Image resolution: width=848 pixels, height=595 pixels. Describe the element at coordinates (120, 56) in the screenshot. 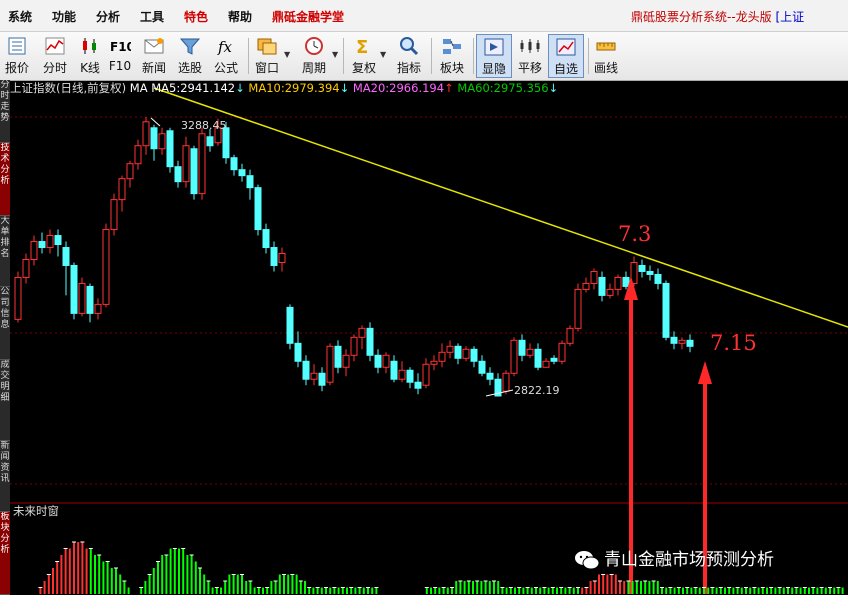

I see `f10-button: F10 F10` at that location.